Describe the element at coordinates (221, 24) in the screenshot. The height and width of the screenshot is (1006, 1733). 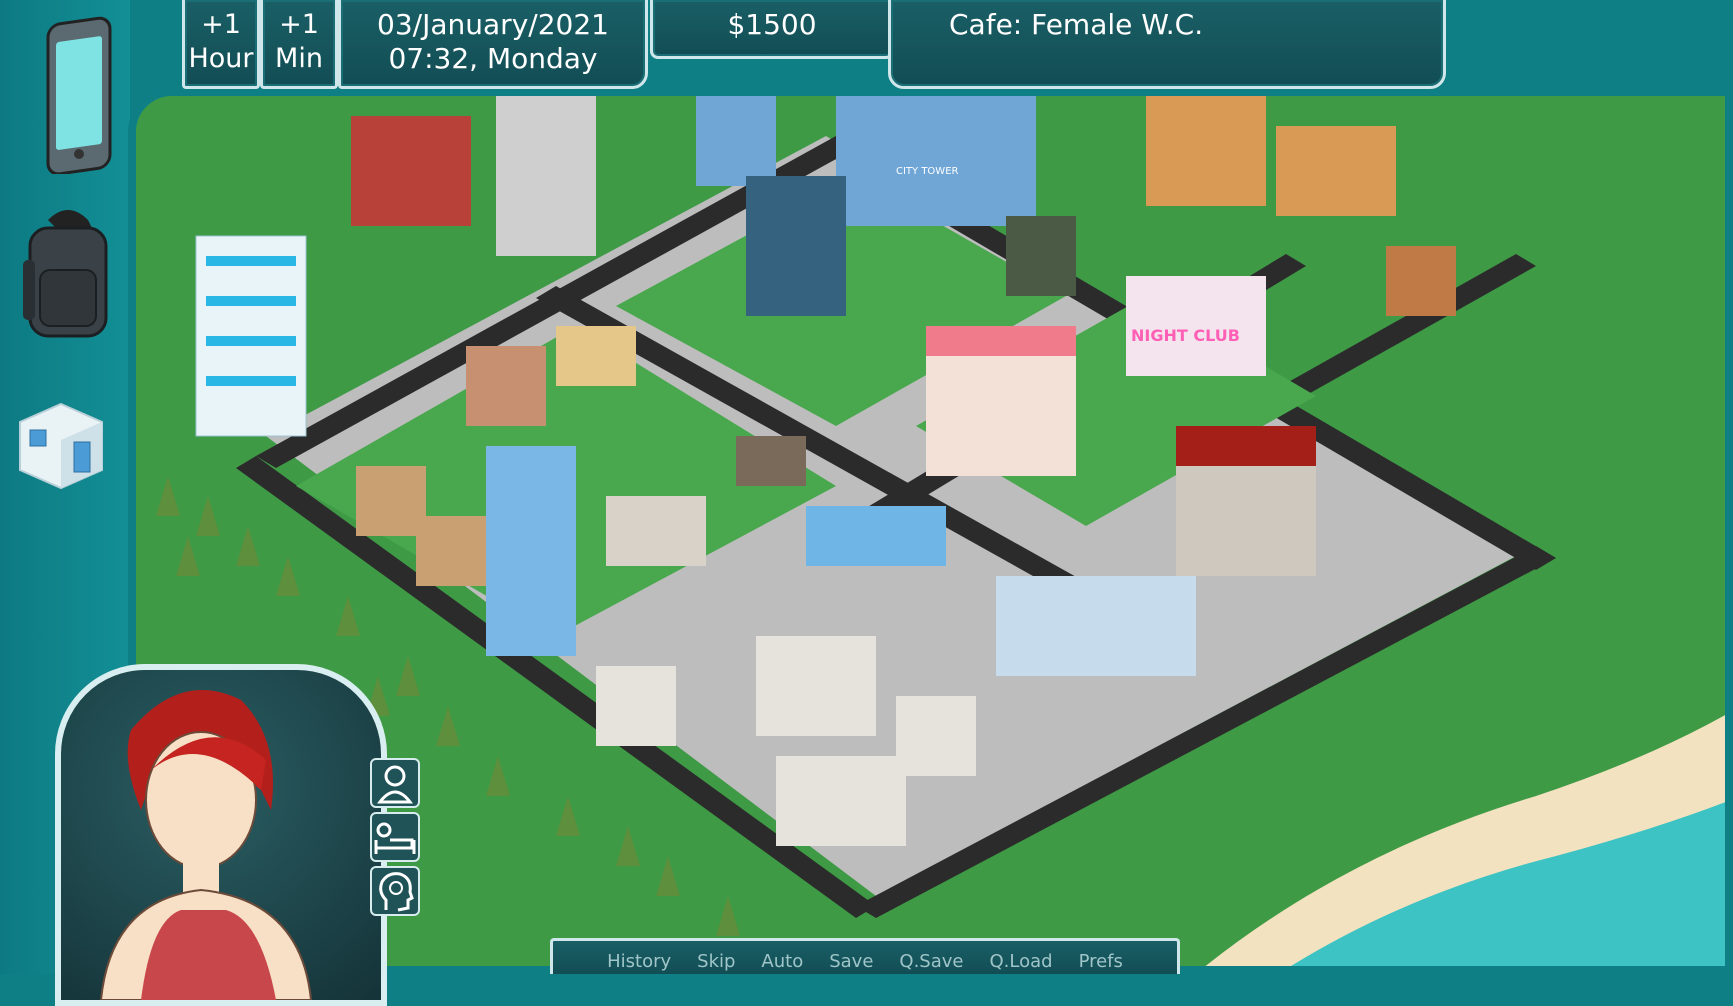
I see `plus-hour-line1: +1` at that location.